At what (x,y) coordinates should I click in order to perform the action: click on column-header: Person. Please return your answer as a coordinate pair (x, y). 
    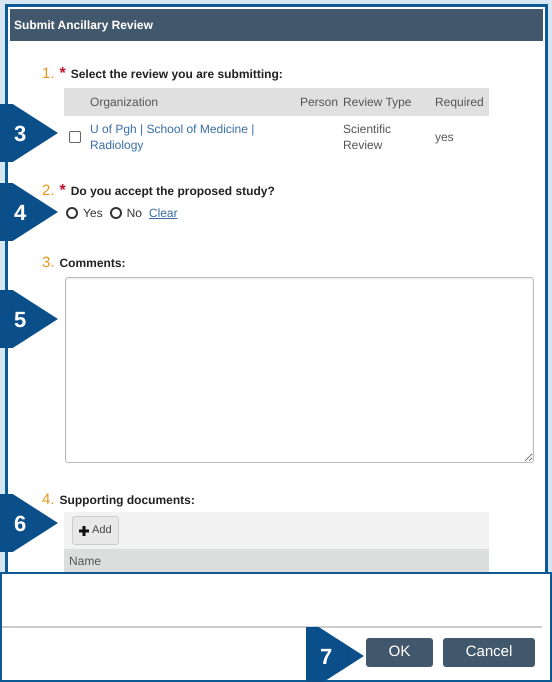
    Looking at the image, I should click on (320, 102).